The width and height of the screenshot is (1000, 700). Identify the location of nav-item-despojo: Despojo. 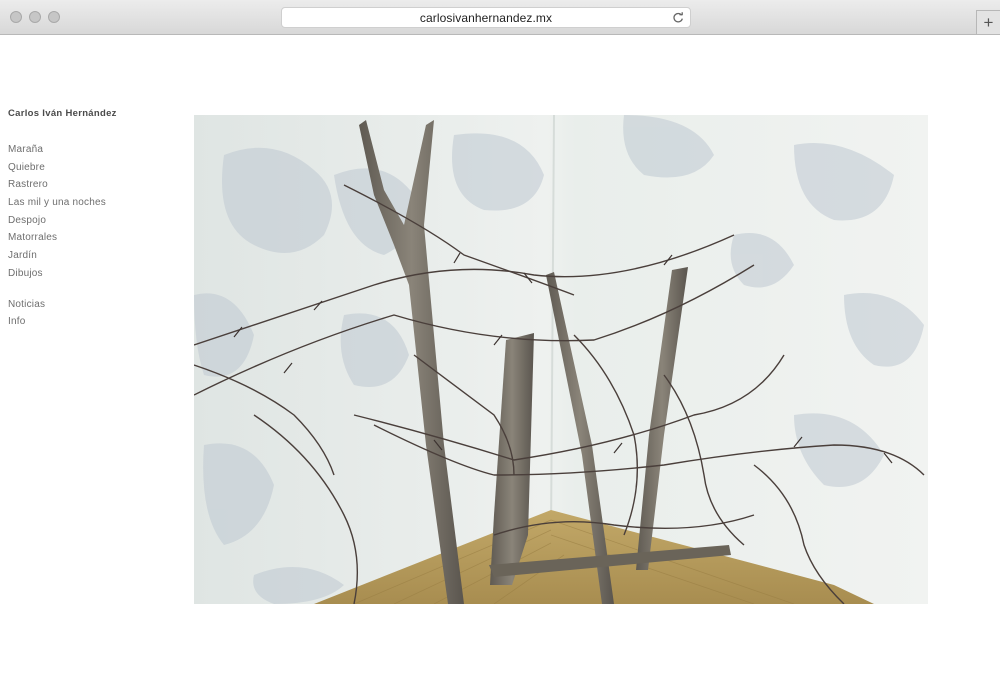
(93, 219).